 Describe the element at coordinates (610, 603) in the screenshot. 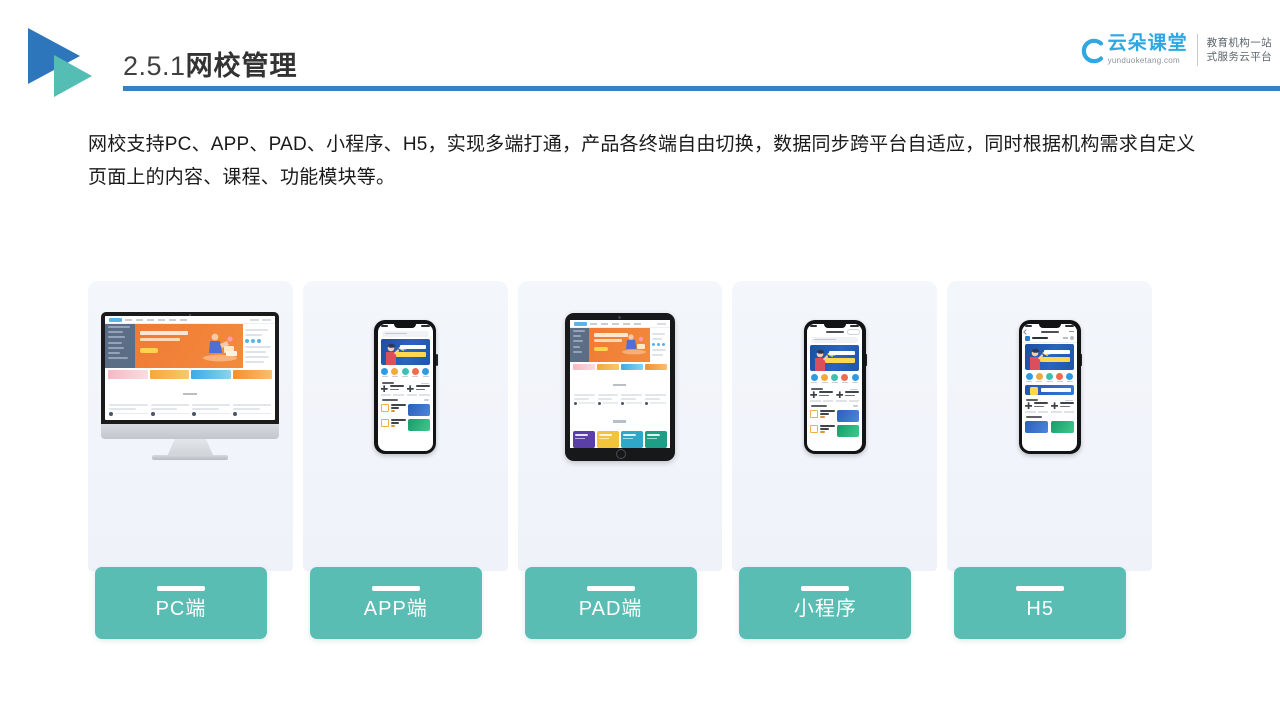

I see `platform-label-pad: PAD端` at that location.